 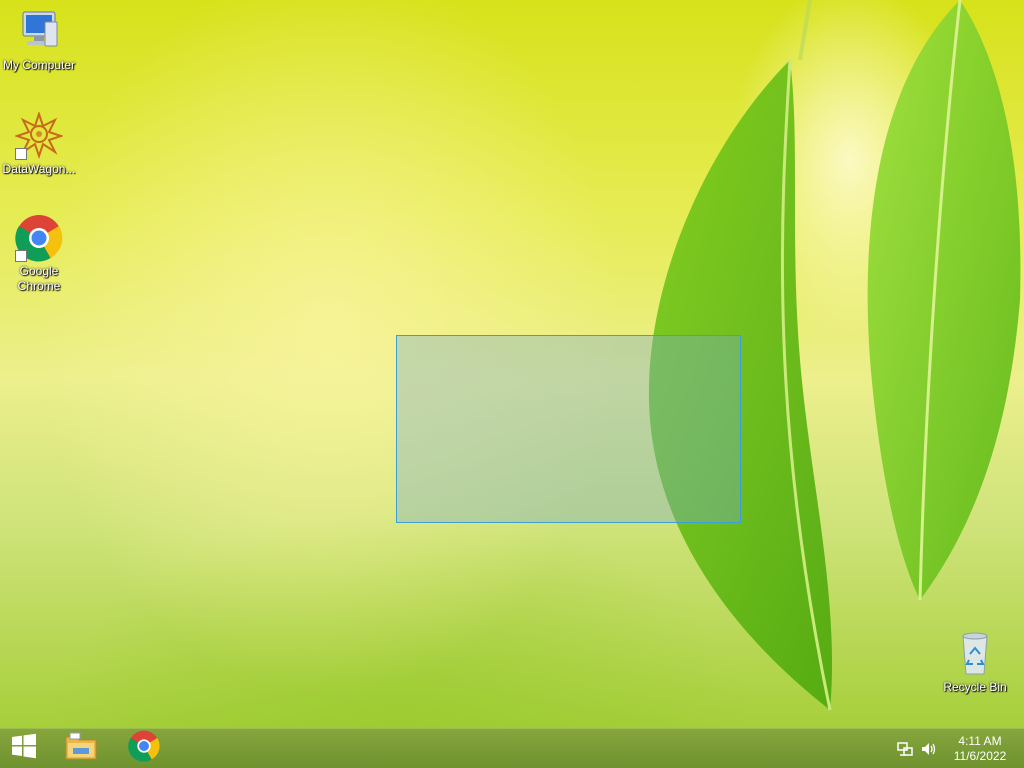 I want to click on desktop-icon-recycle-bin: Recycle Bin, so click(x=975, y=662).